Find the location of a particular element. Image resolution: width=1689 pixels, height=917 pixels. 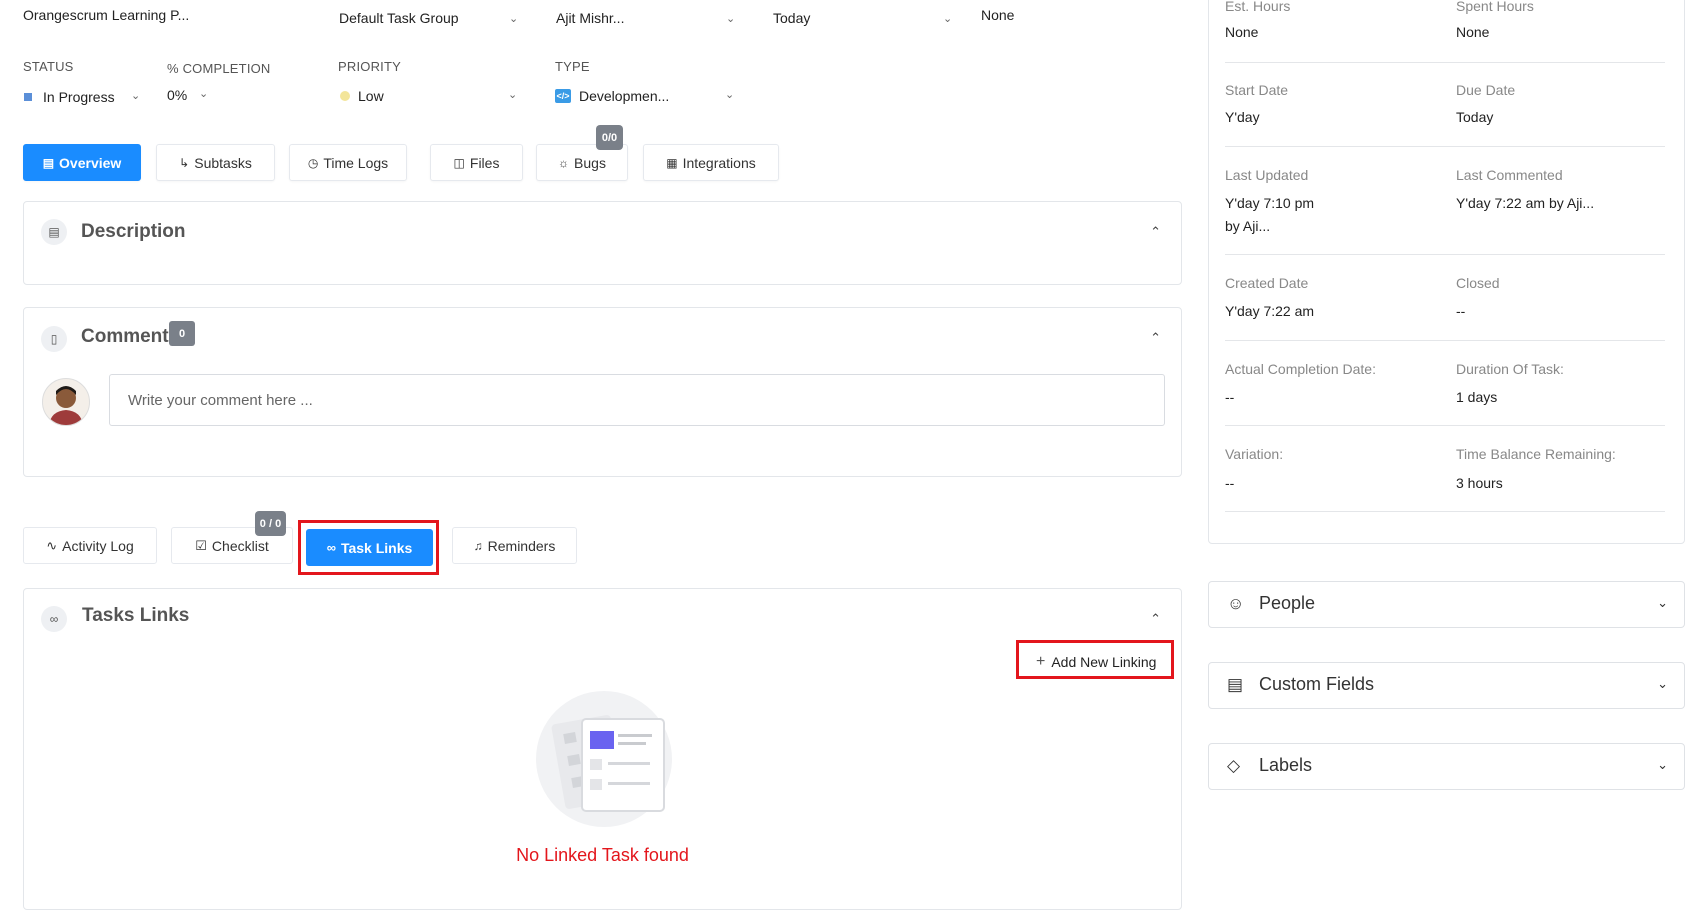

task-links-tab-highlight is located at coordinates (368, 547).